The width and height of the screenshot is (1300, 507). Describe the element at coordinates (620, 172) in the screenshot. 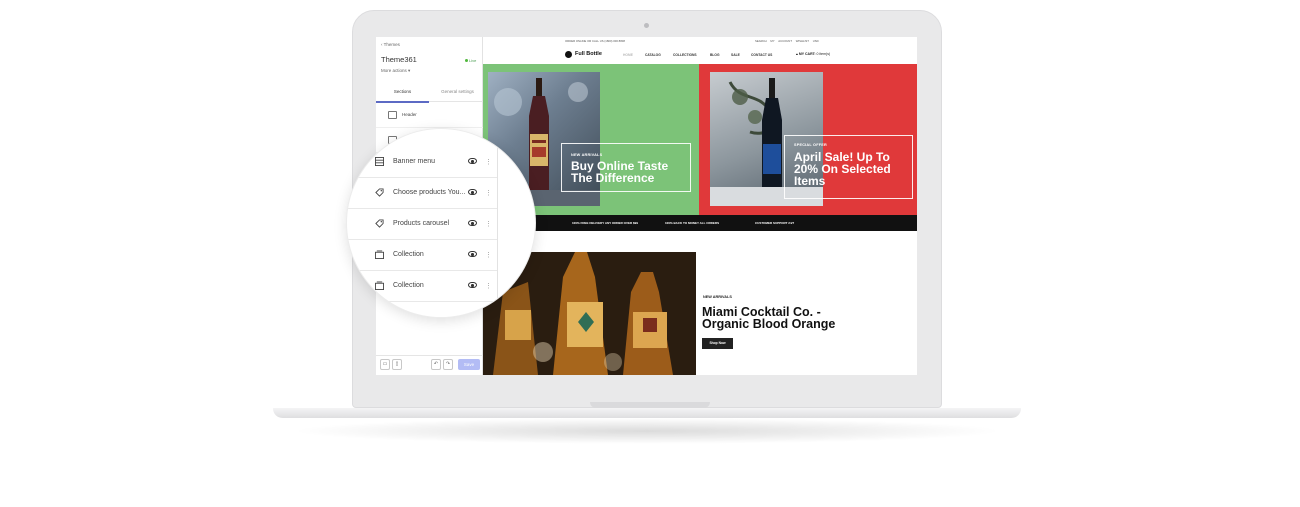

I see `banner-left-headline: Buy Online Taste The Difference` at that location.